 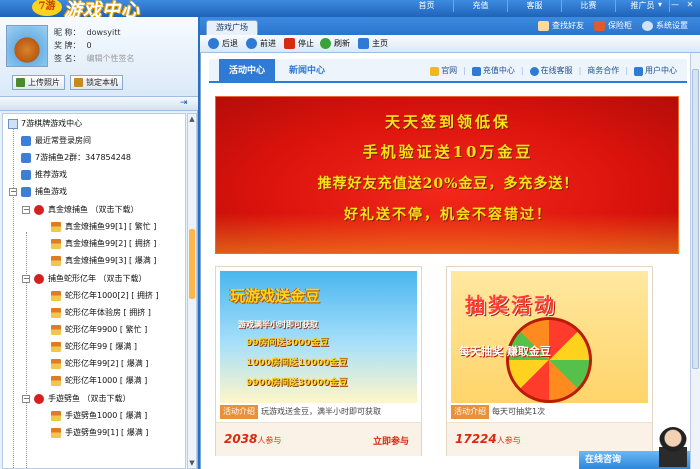 I want to click on coin-icon, so click(x=476, y=71).